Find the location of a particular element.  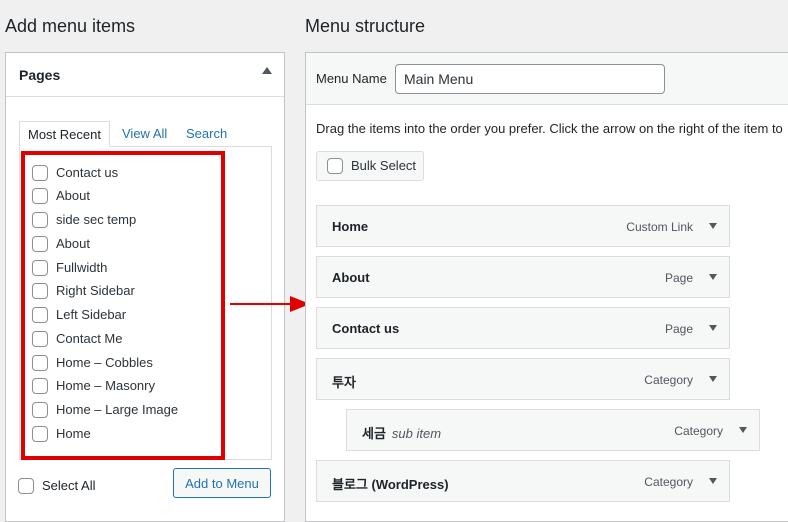

page-label: Contact Me is located at coordinates (89, 338).